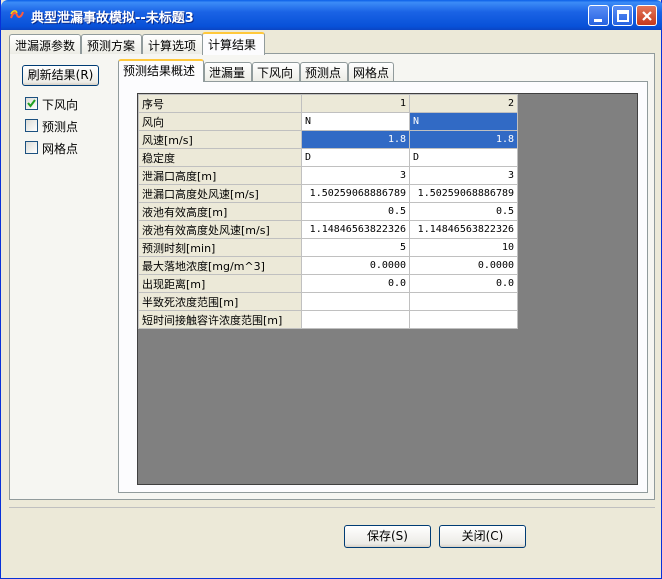 This screenshot has width=662, height=579. I want to click on column-header: 2, so click(463, 103).